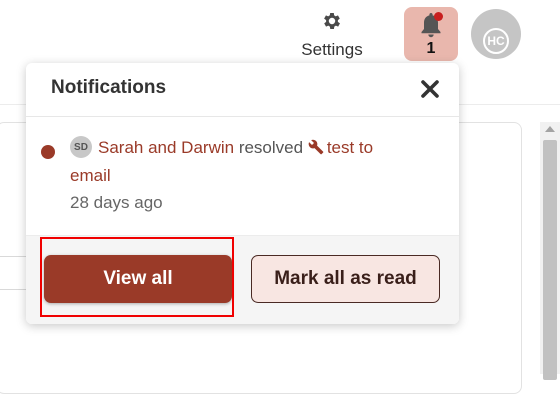  Describe the element at coordinates (240, 162) in the screenshot. I see `notification-text: Sarah and Darwin resolved test to email` at that location.